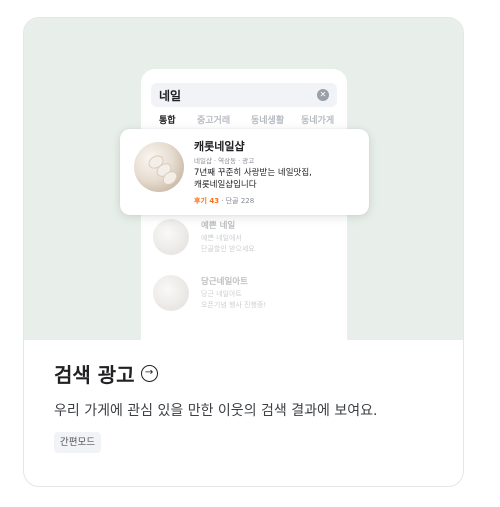 The height and width of the screenshot is (507, 500). Describe the element at coordinates (228, 249) in the screenshot. I see `list-item-line: 단골할인 받으세요` at that location.